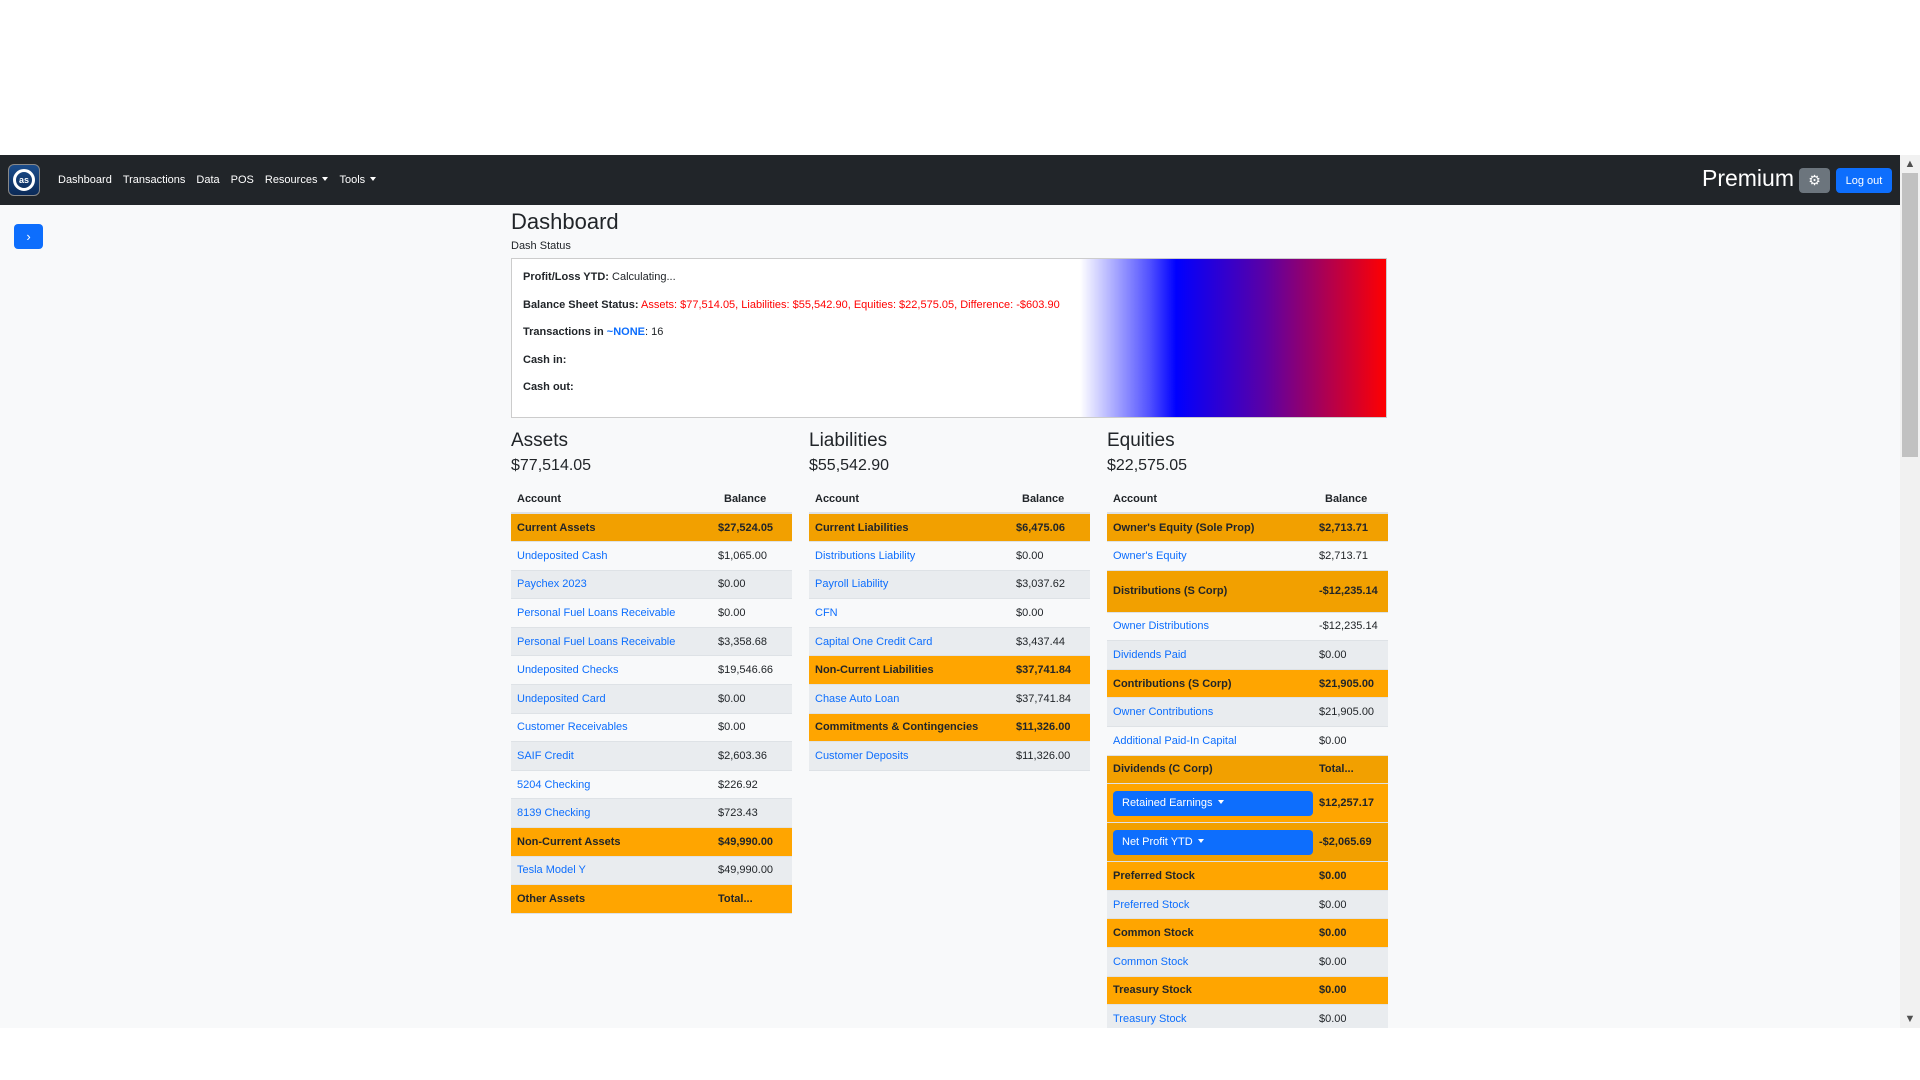  Describe the element at coordinates (755, 556) in the screenshot. I see `balance-cell: $1,065.00` at that location.